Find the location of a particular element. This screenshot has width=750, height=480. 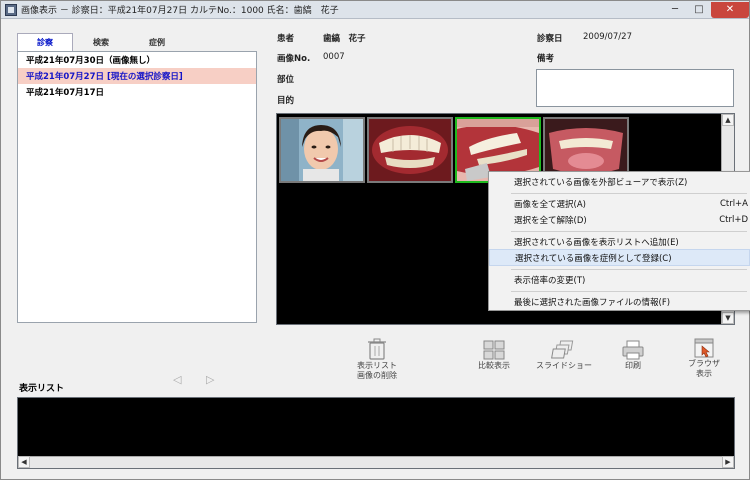

scroll-left-arrow: ◀ is located at coordinates (24, 462).